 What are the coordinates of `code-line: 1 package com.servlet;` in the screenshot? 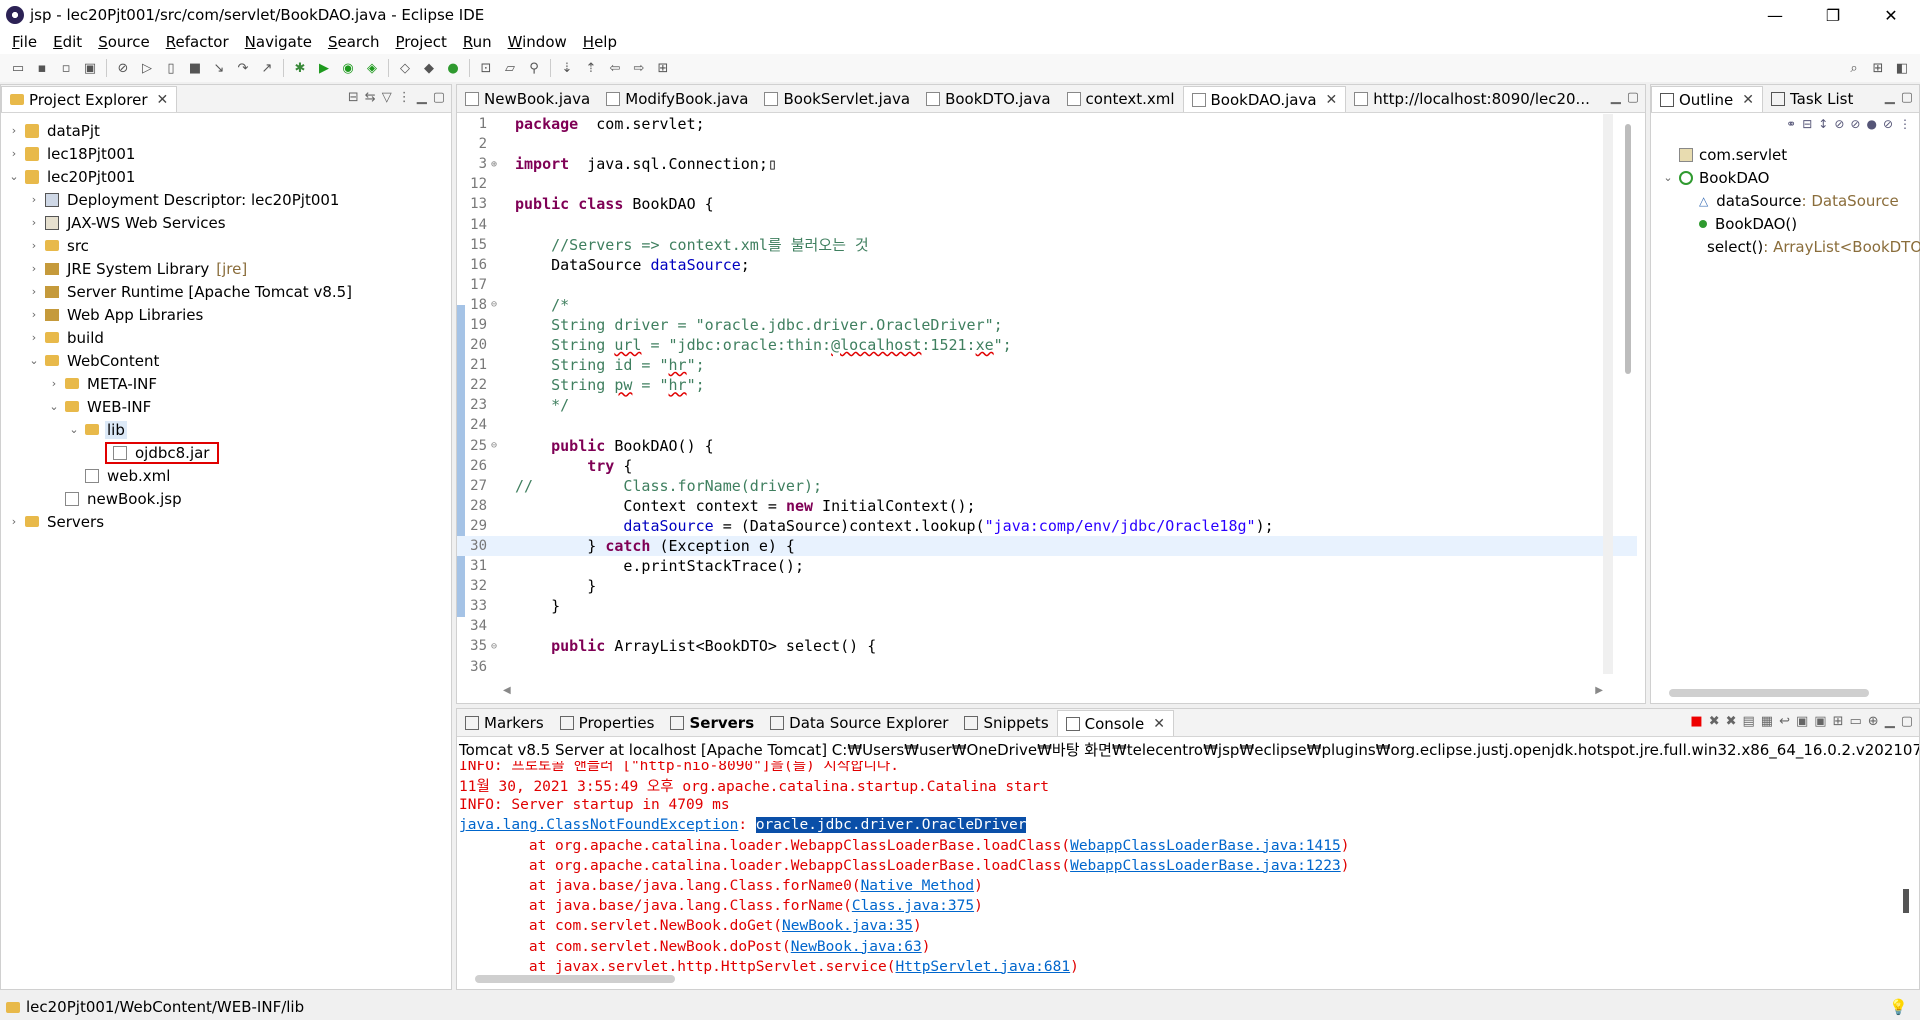 It's located at (1047, 124).